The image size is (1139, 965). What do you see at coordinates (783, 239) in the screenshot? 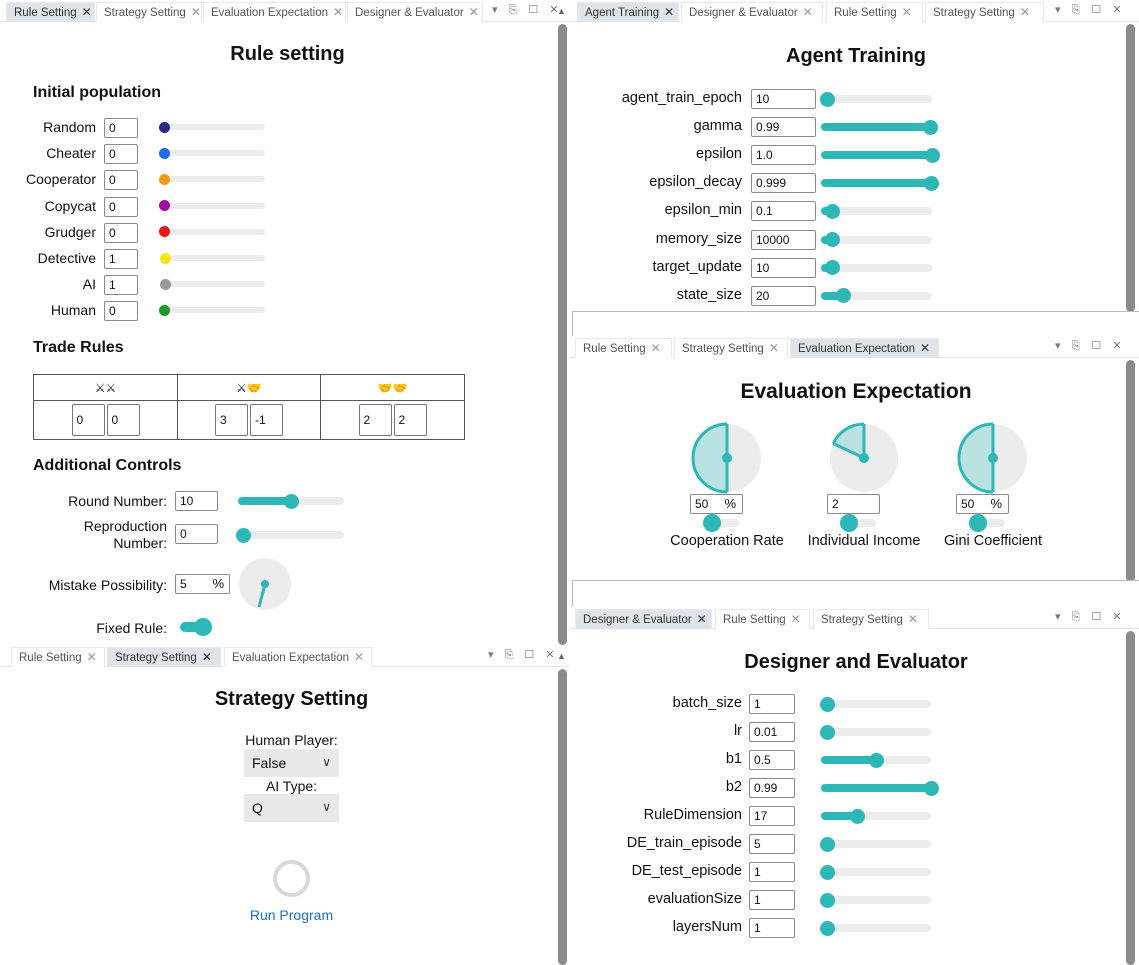
I see `param-input: 10000` at bounding box center [783, 239].